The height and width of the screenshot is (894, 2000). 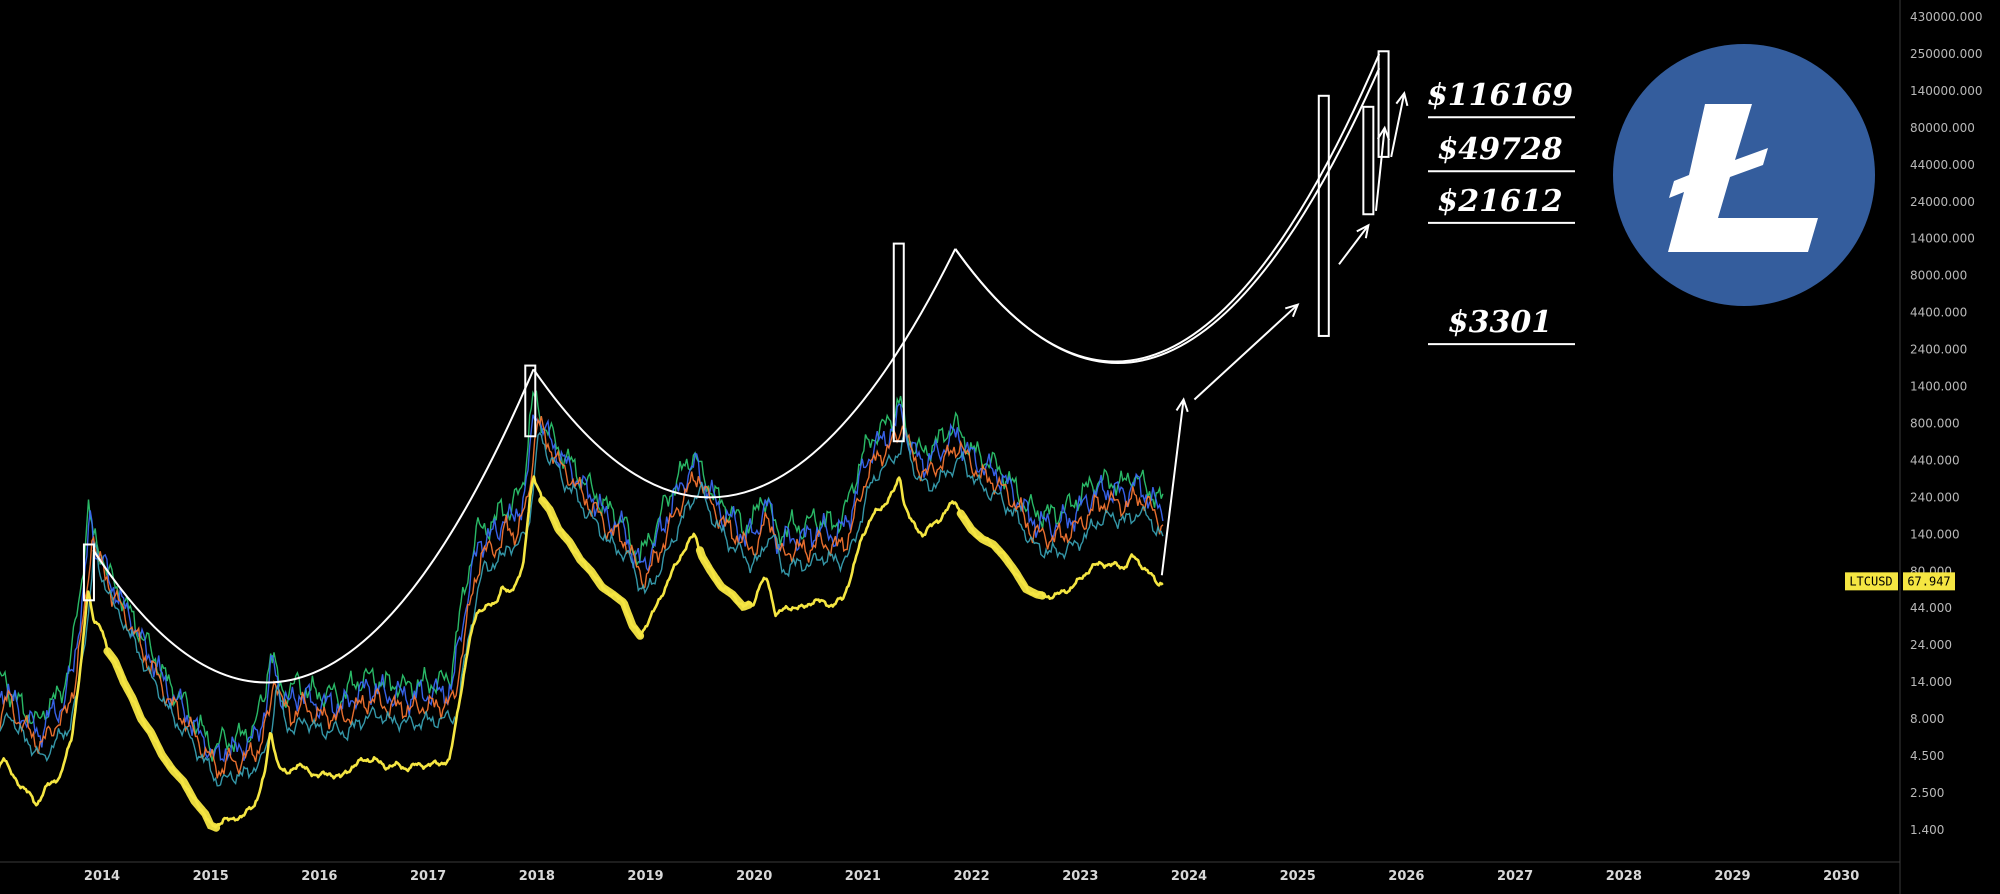 I want to click on logo-group, so click(x=1744, y=175).